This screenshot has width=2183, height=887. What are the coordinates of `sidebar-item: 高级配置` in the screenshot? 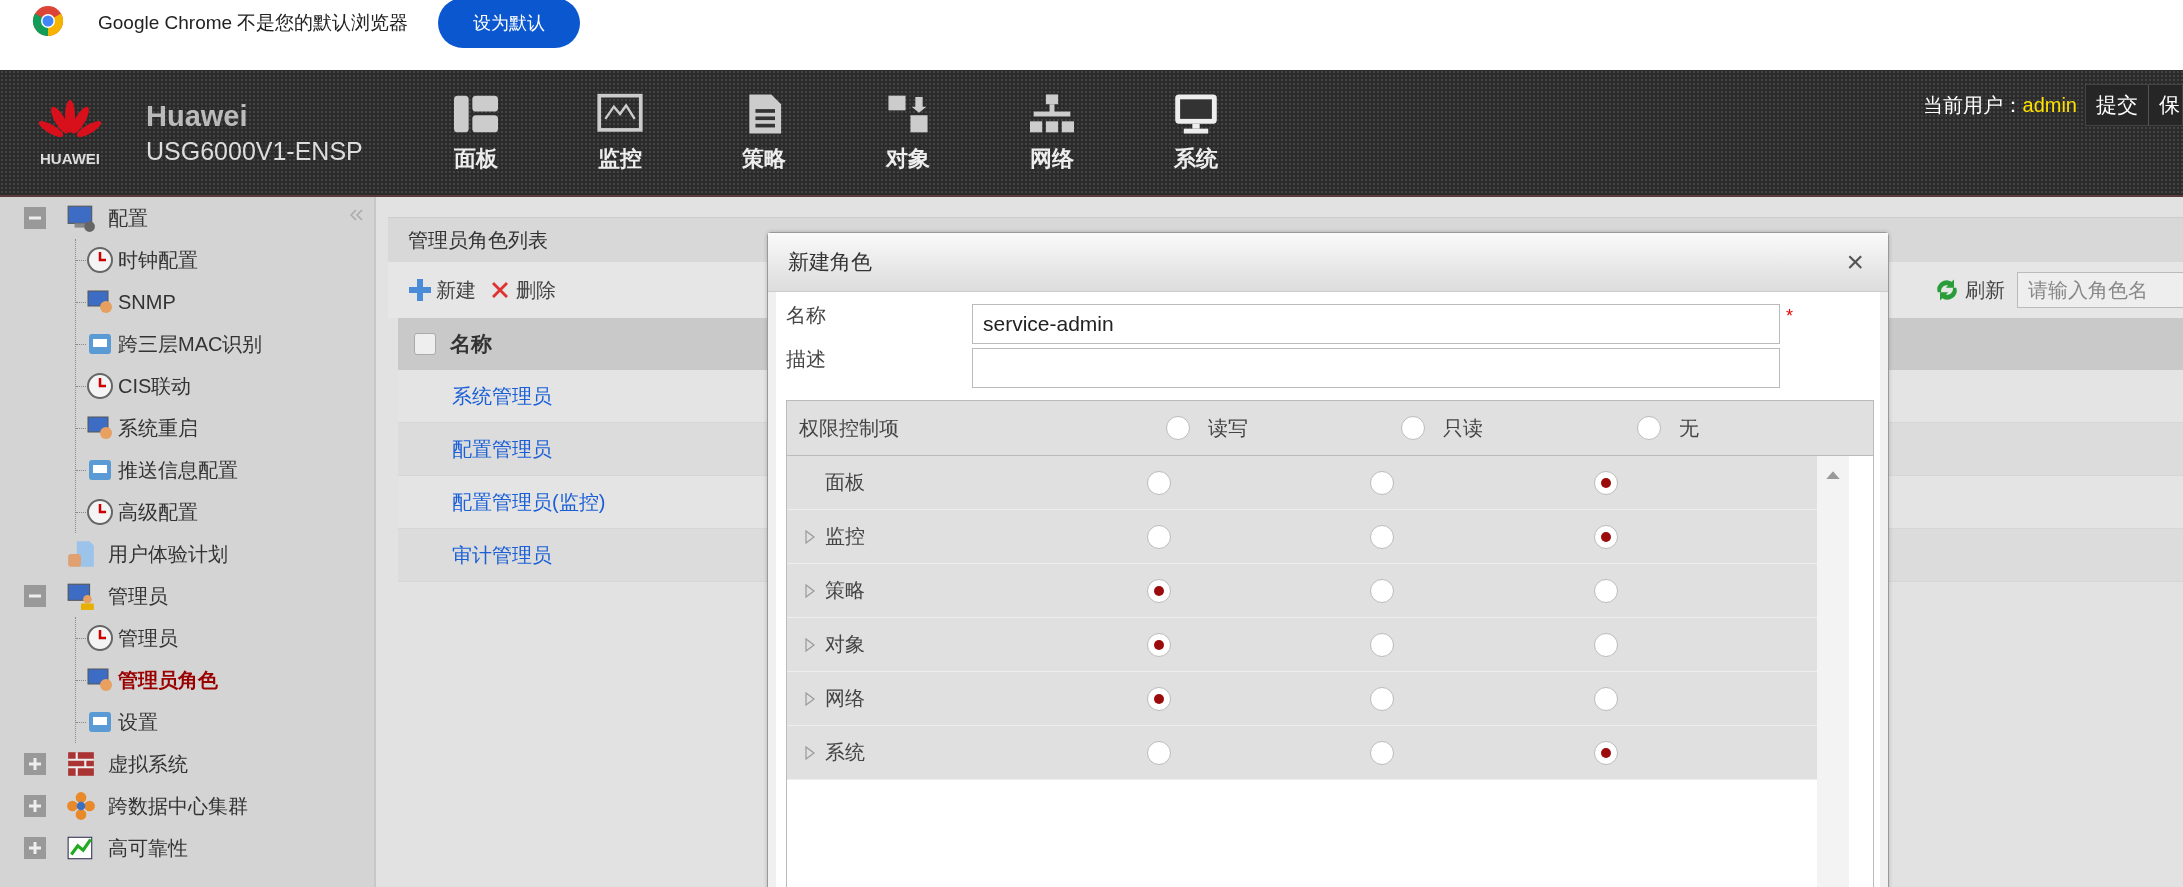 It's located at (158, 512).